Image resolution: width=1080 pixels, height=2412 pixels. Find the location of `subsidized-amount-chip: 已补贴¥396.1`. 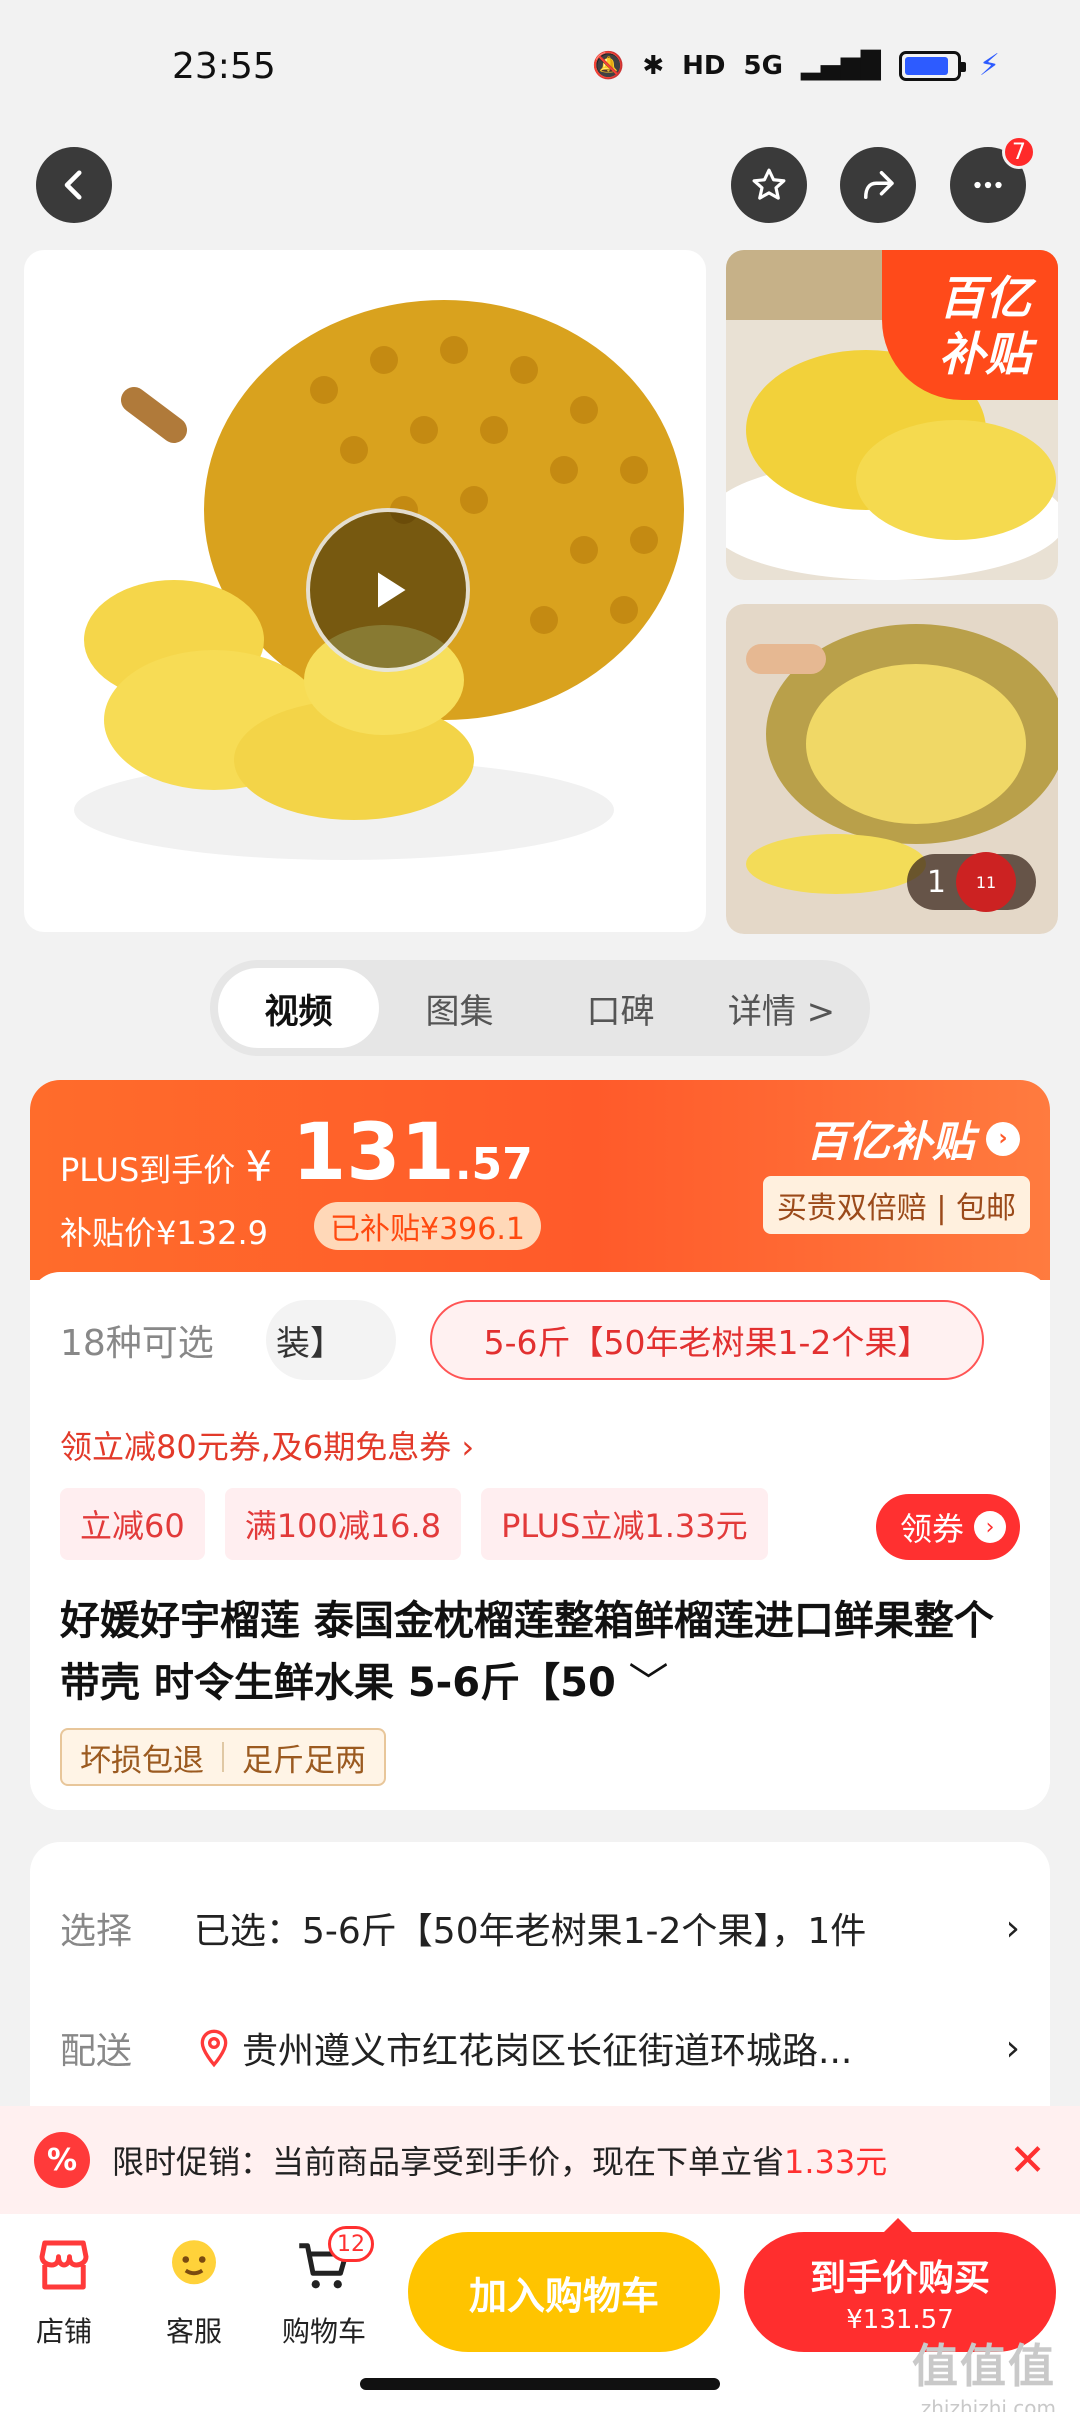

subsidized-amount-chip: 已补贴¥396.1 is located at coordinates (427, 1226).